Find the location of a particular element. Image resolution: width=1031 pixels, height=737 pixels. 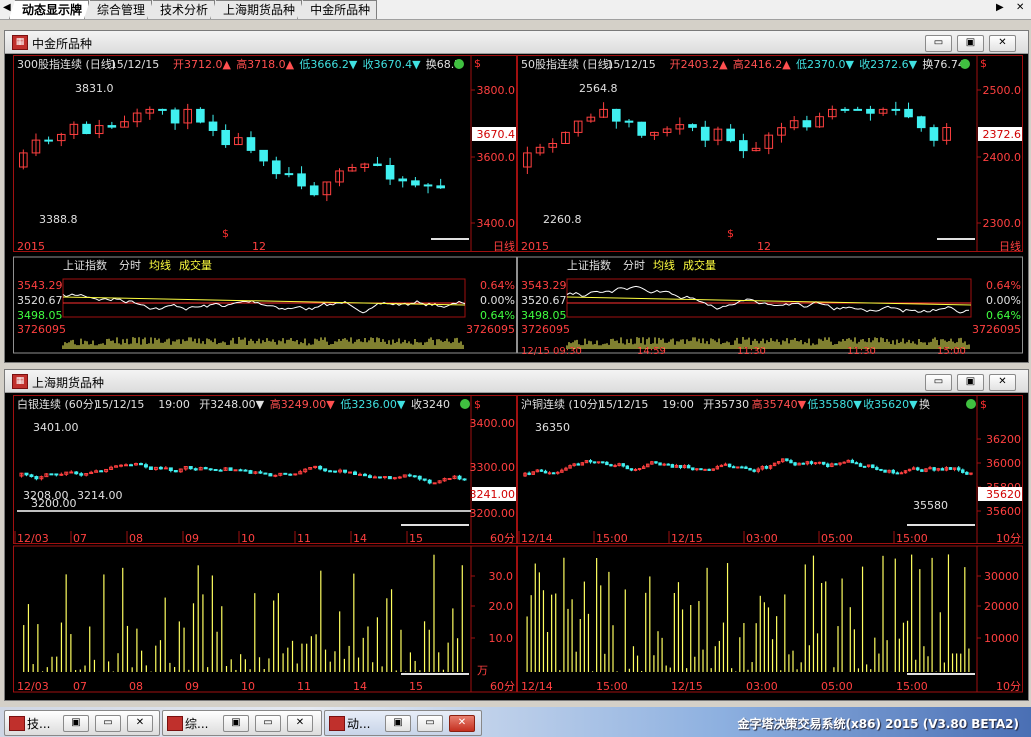

sub-right-label: 0.00% is located at coordinates (1003, 300).